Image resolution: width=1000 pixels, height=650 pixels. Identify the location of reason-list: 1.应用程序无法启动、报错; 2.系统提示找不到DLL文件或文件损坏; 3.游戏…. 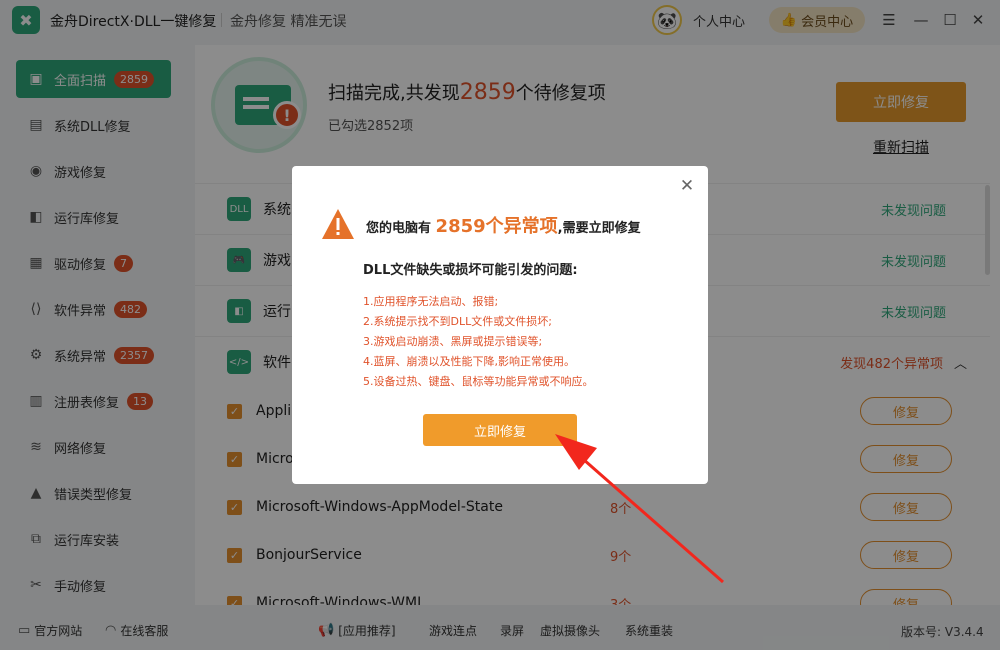
(478, 342).